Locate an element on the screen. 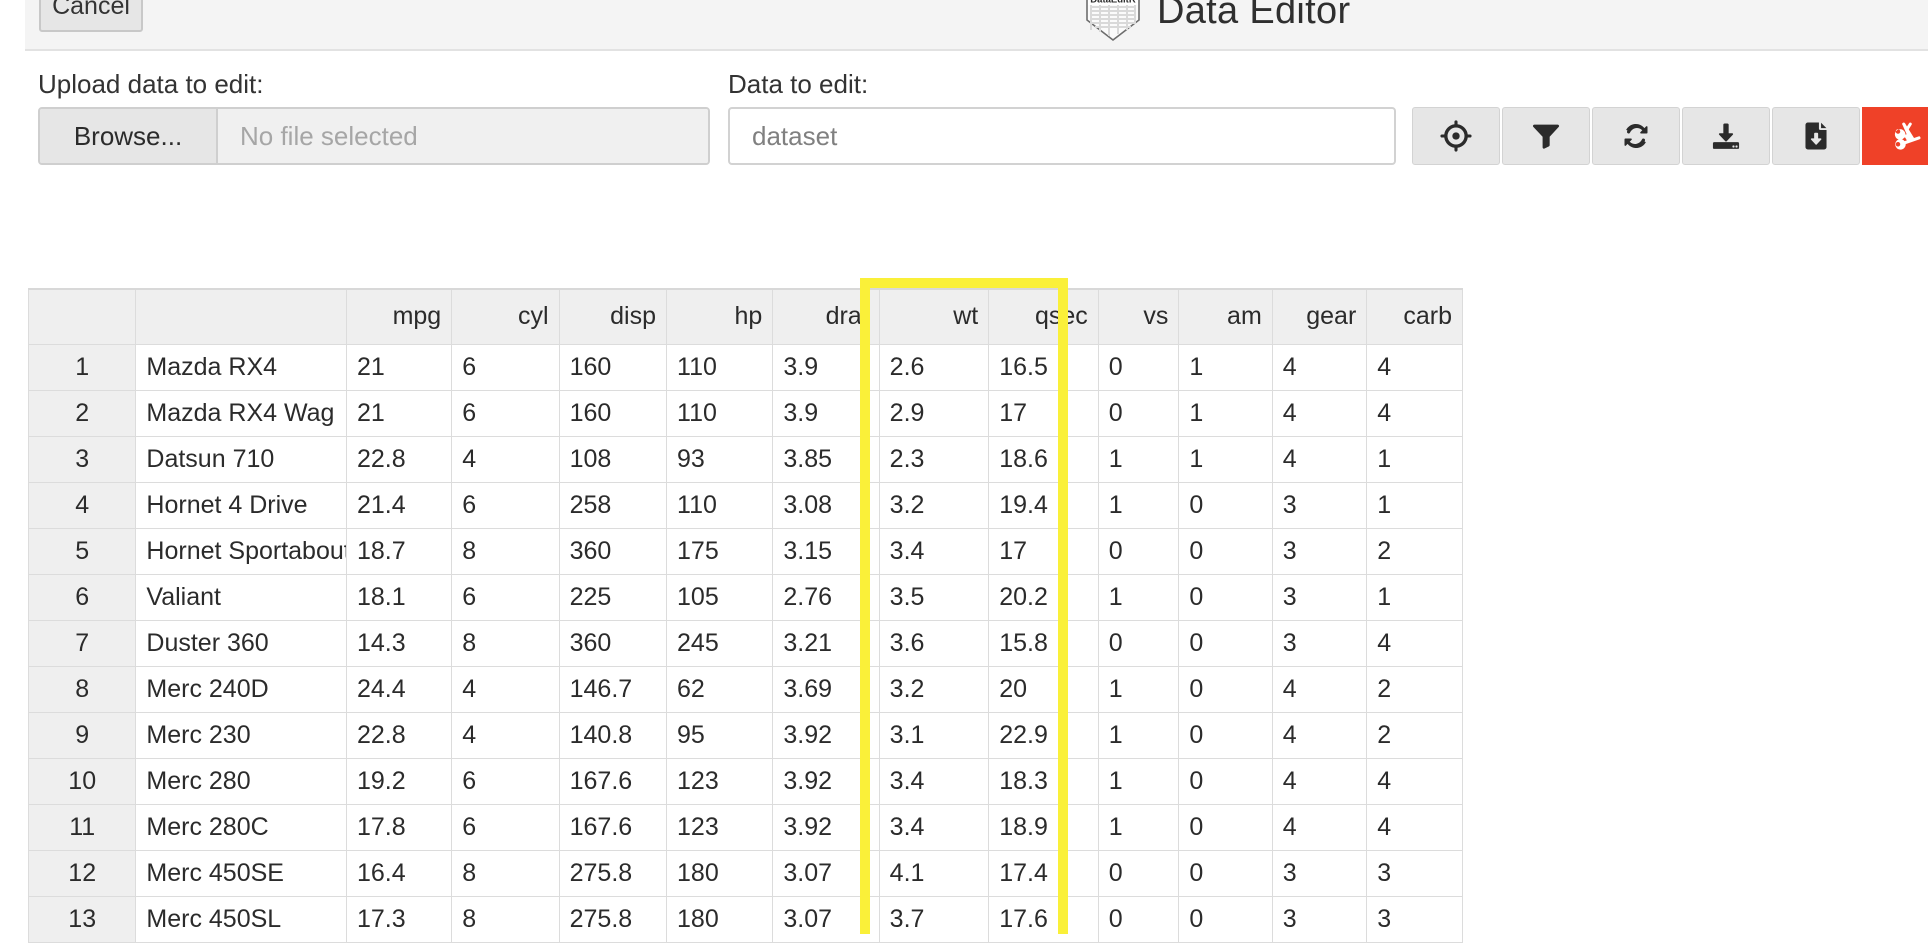 Image resolution: width=1928 pixels, height=943 pixels. table-cell: Mazda RX4 is located at coordinates (241, 367).